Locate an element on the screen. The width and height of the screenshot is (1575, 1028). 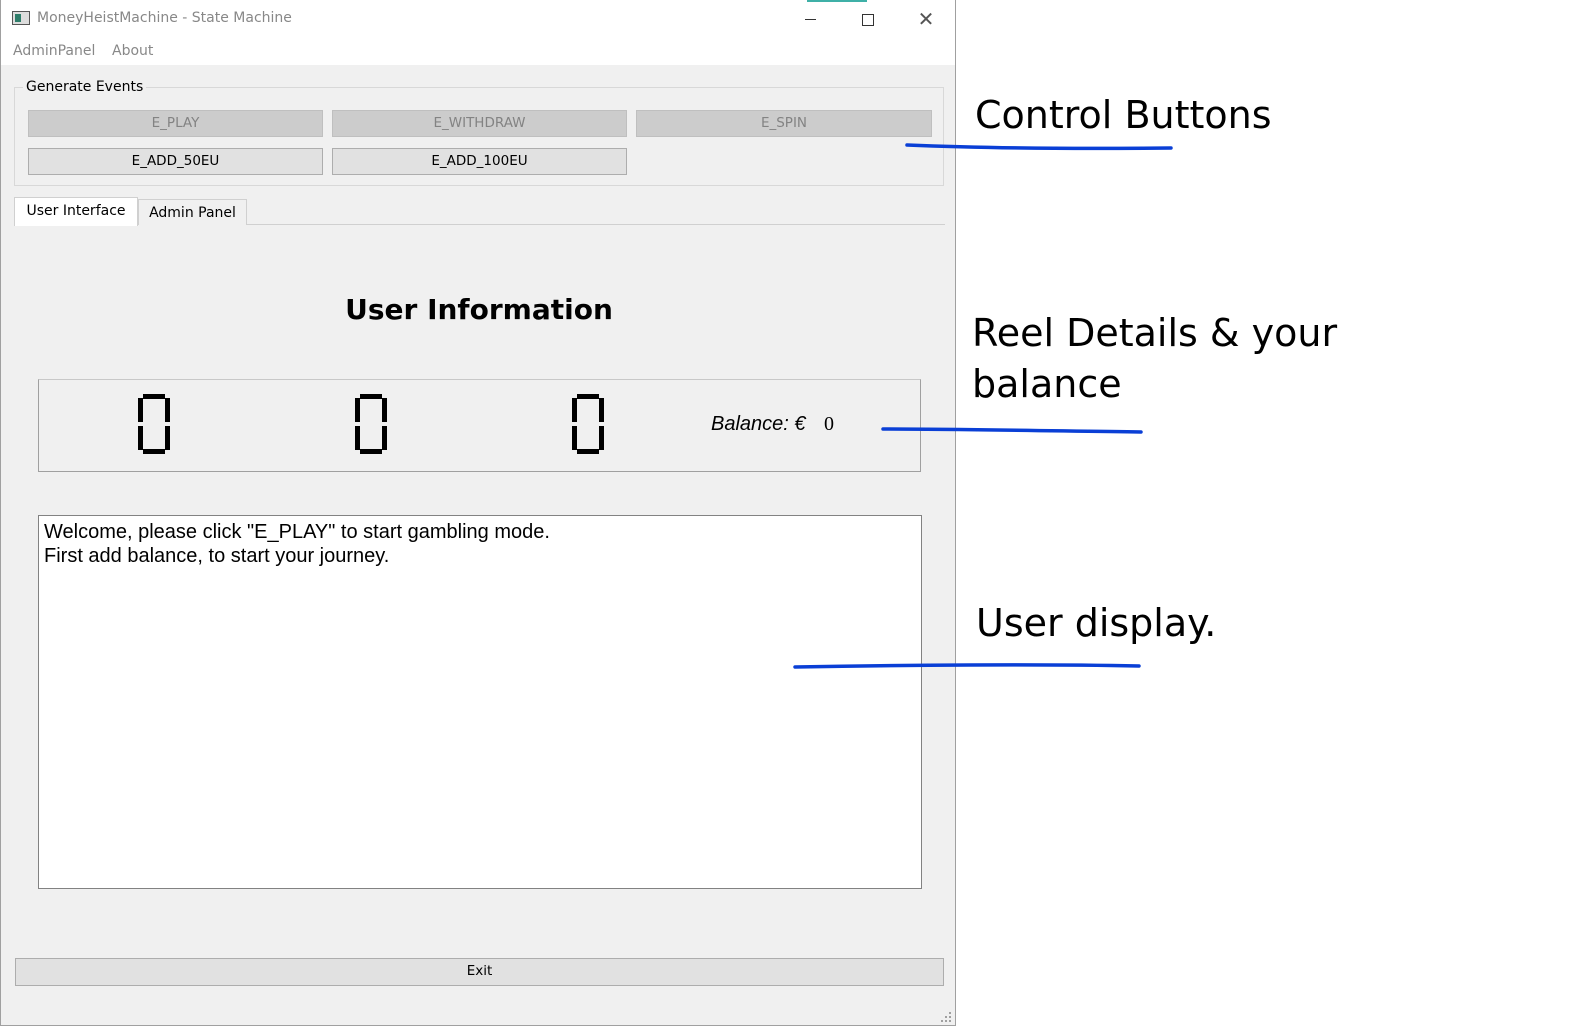
menu-item-adminpanel: AdminPanel is located at coordinates (54, 51).